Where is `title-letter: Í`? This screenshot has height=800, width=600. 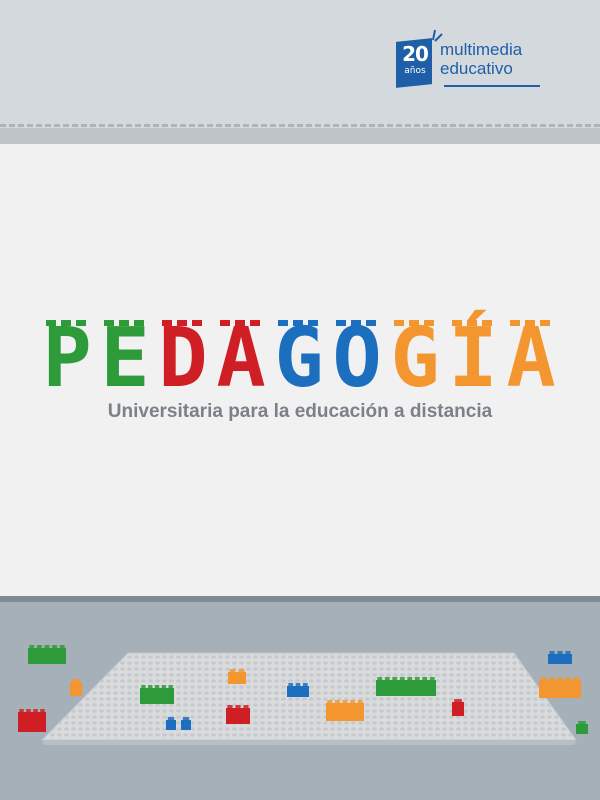 title-letter: Í is located at coordinates (472, 350).